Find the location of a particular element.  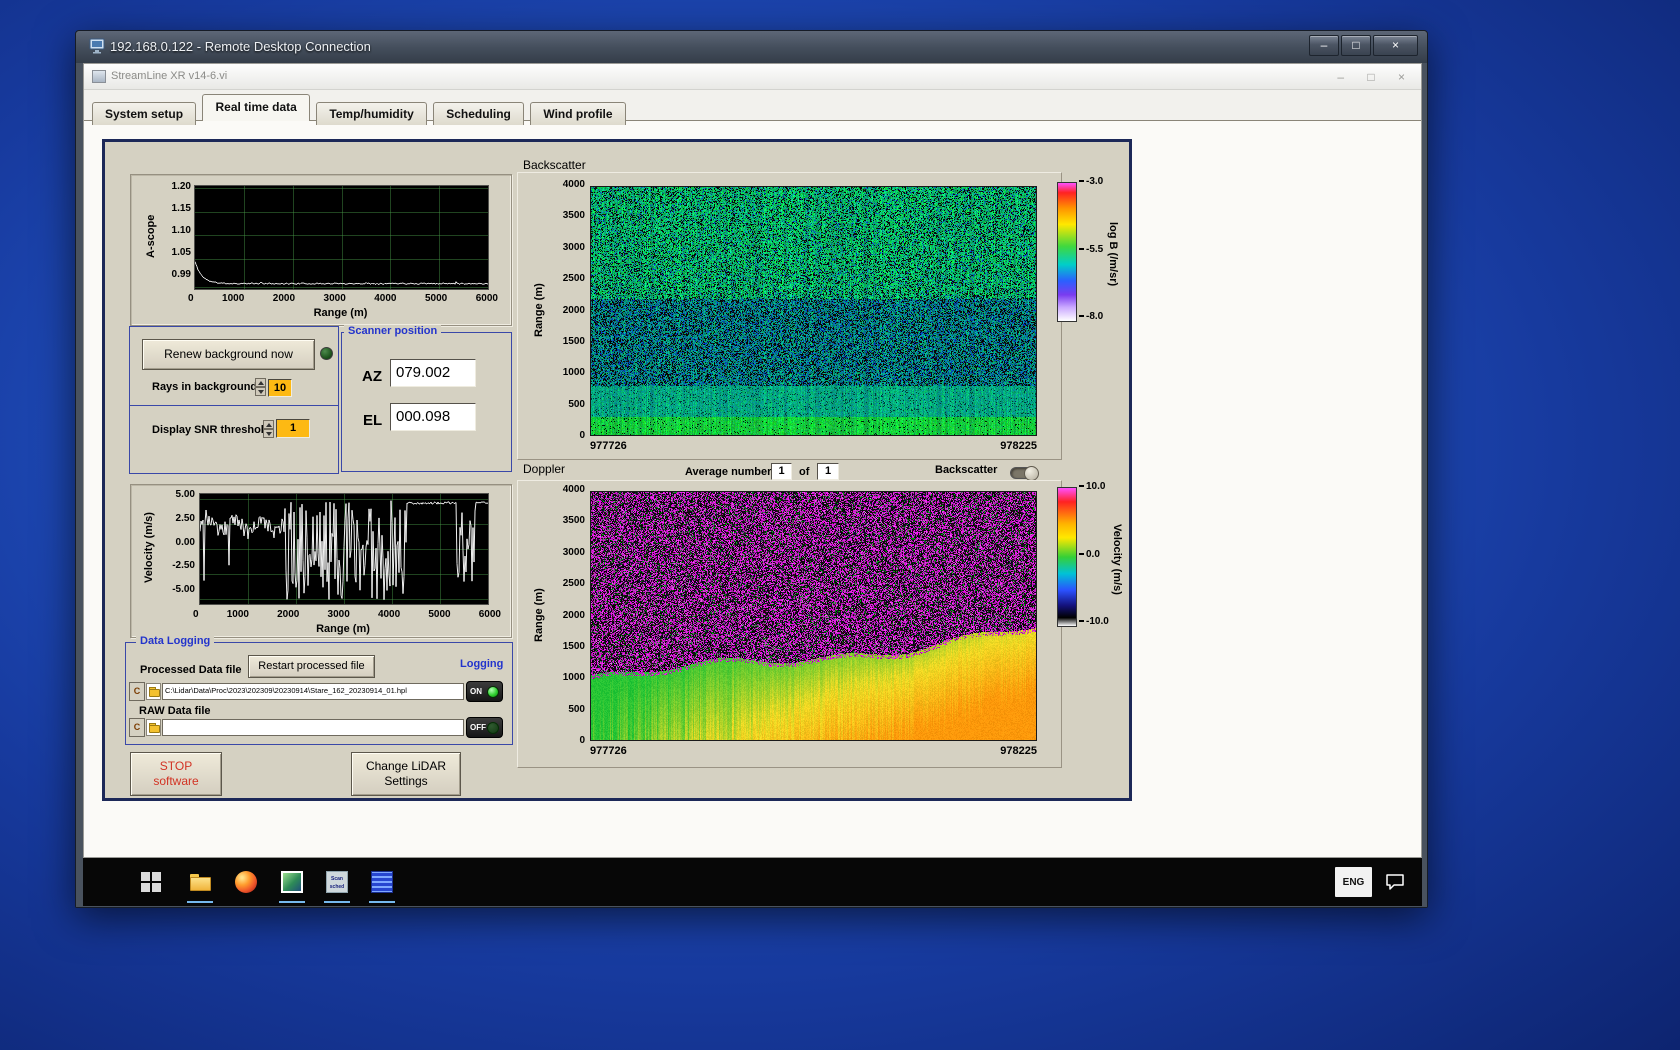

raw-drive-selector: C is located at coordinates (137, 727).